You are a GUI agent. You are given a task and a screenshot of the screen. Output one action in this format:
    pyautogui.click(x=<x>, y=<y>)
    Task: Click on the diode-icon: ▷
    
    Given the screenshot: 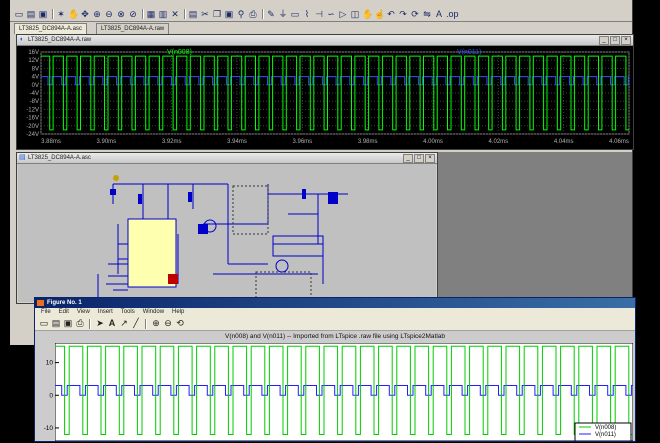 What is the action you would take?
    pyautogui.click(x=343, y=14)
    